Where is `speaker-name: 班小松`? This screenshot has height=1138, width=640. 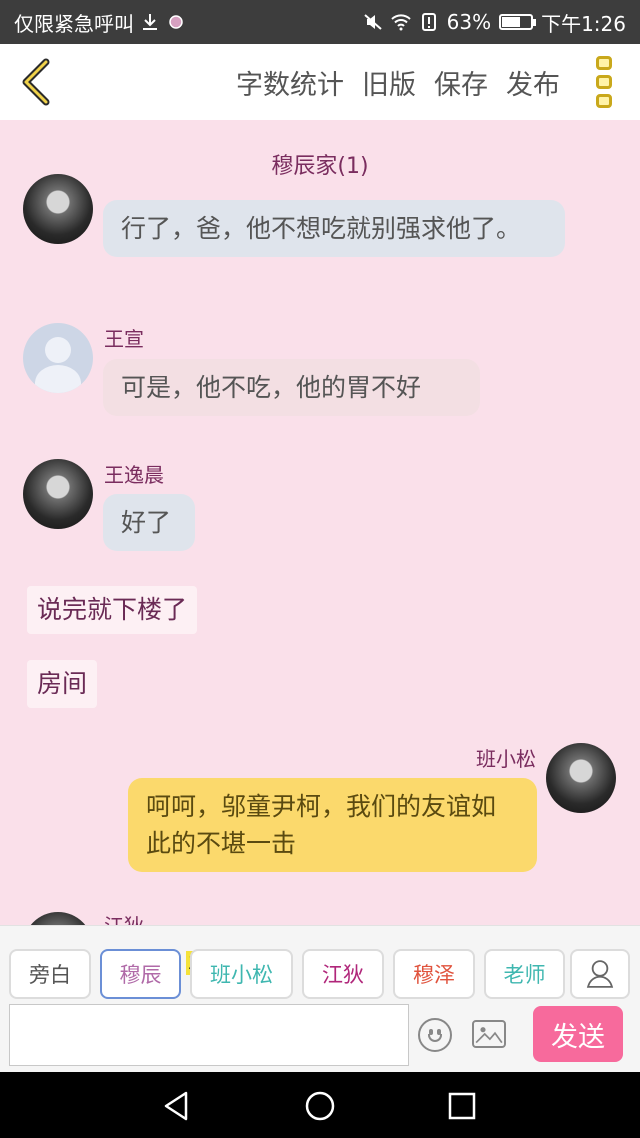
speaker-name: 班小松 is located at coordinates (506, 759).